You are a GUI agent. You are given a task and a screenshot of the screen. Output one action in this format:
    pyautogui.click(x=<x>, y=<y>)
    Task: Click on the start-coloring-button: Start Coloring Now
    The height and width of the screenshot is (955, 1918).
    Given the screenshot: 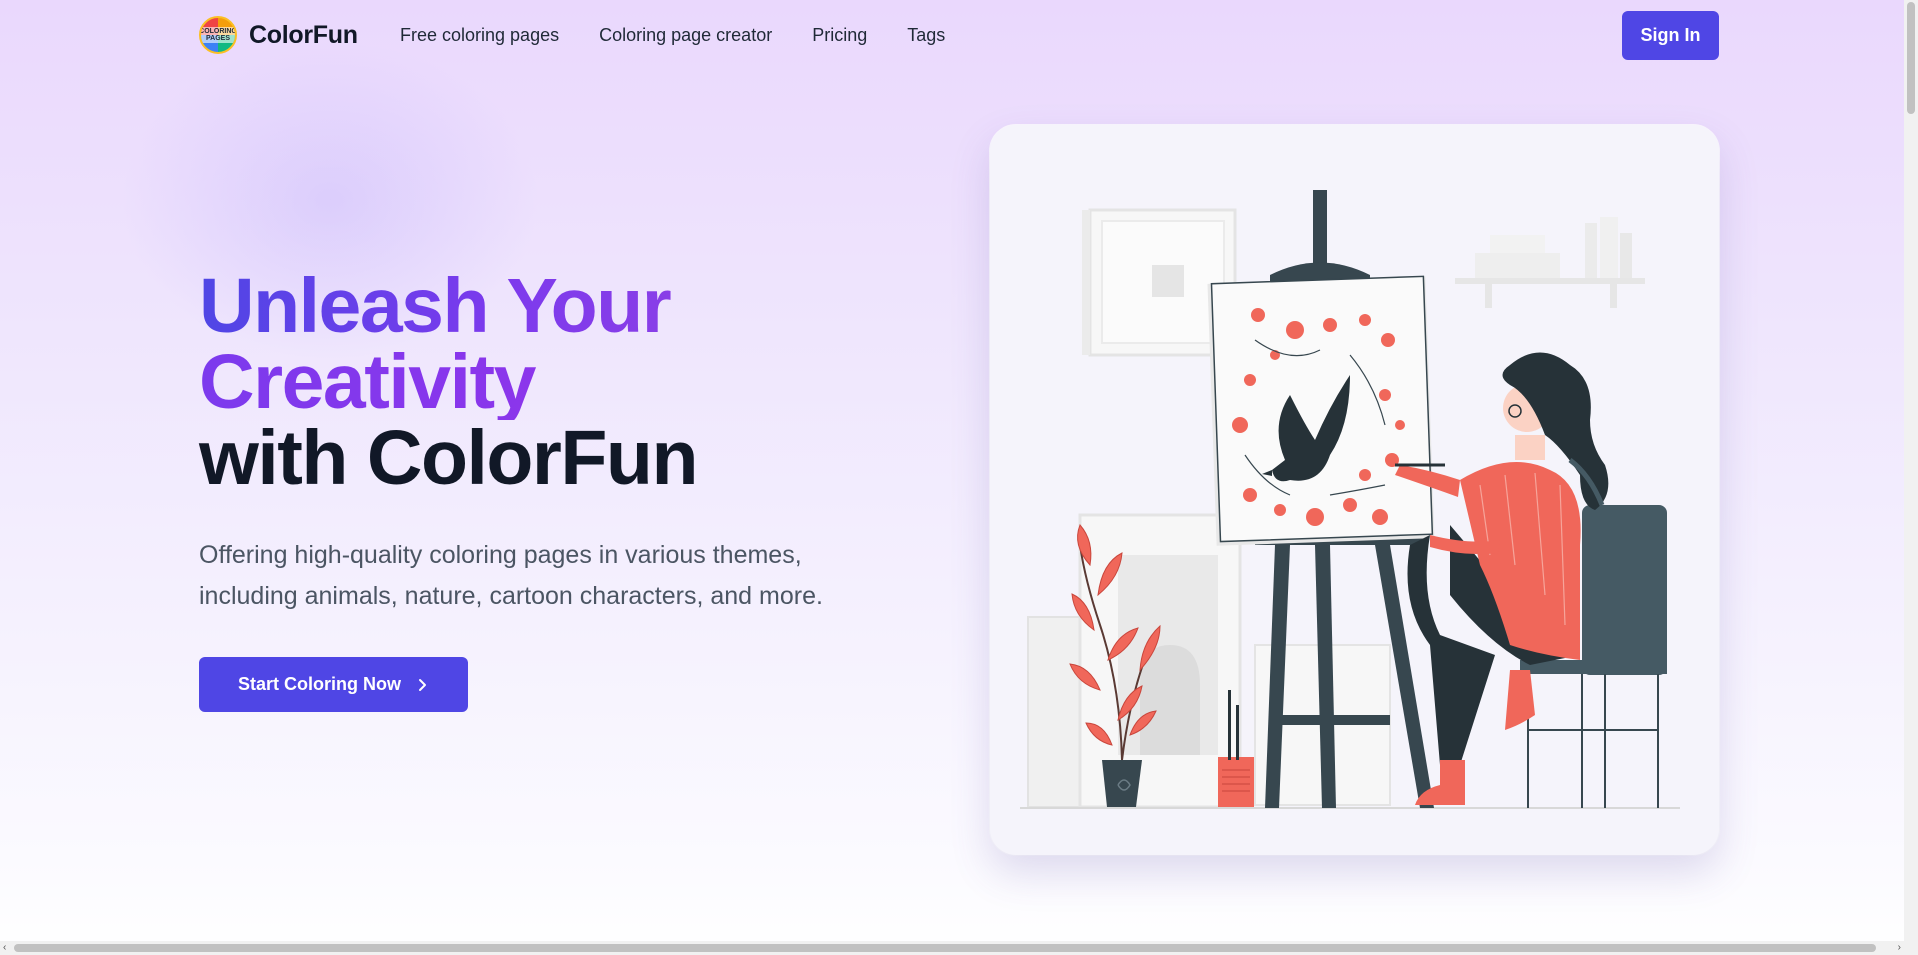 What is the action you would take?
    pyautogui.click(x=333, y=684)
    